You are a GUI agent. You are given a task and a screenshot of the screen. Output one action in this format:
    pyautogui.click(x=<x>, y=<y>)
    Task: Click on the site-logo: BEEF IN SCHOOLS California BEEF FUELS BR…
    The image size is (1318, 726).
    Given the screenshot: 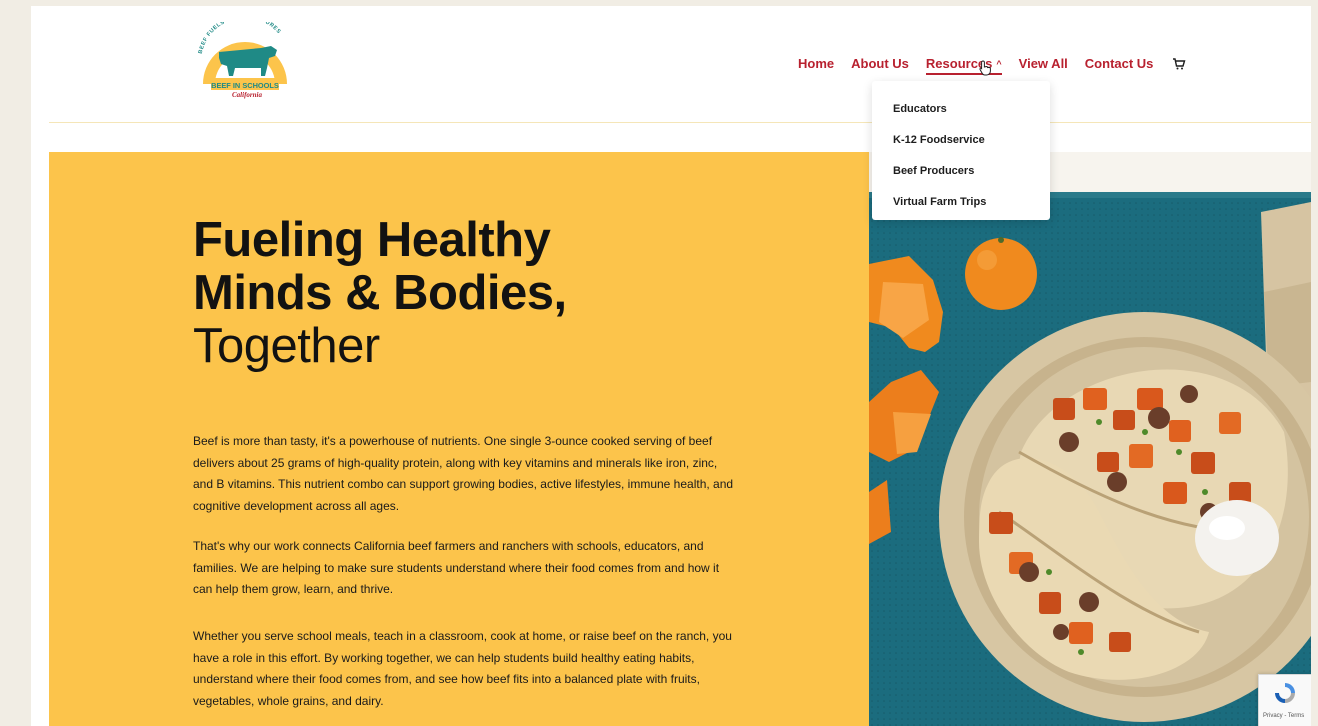 What is the action you would take?
    pyautogui.click(x=245, y=62)
    